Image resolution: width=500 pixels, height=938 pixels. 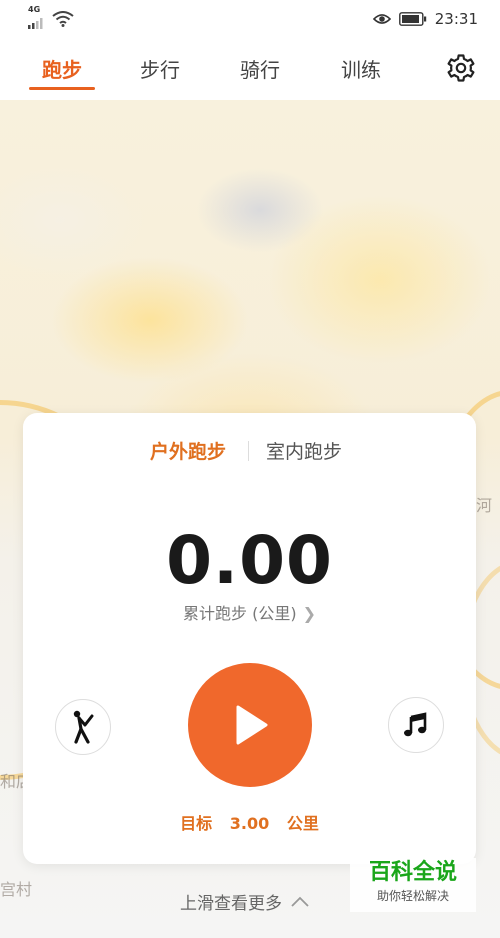 I want to click on status-bar: 4G 23:31, so click(x=250, y=19).